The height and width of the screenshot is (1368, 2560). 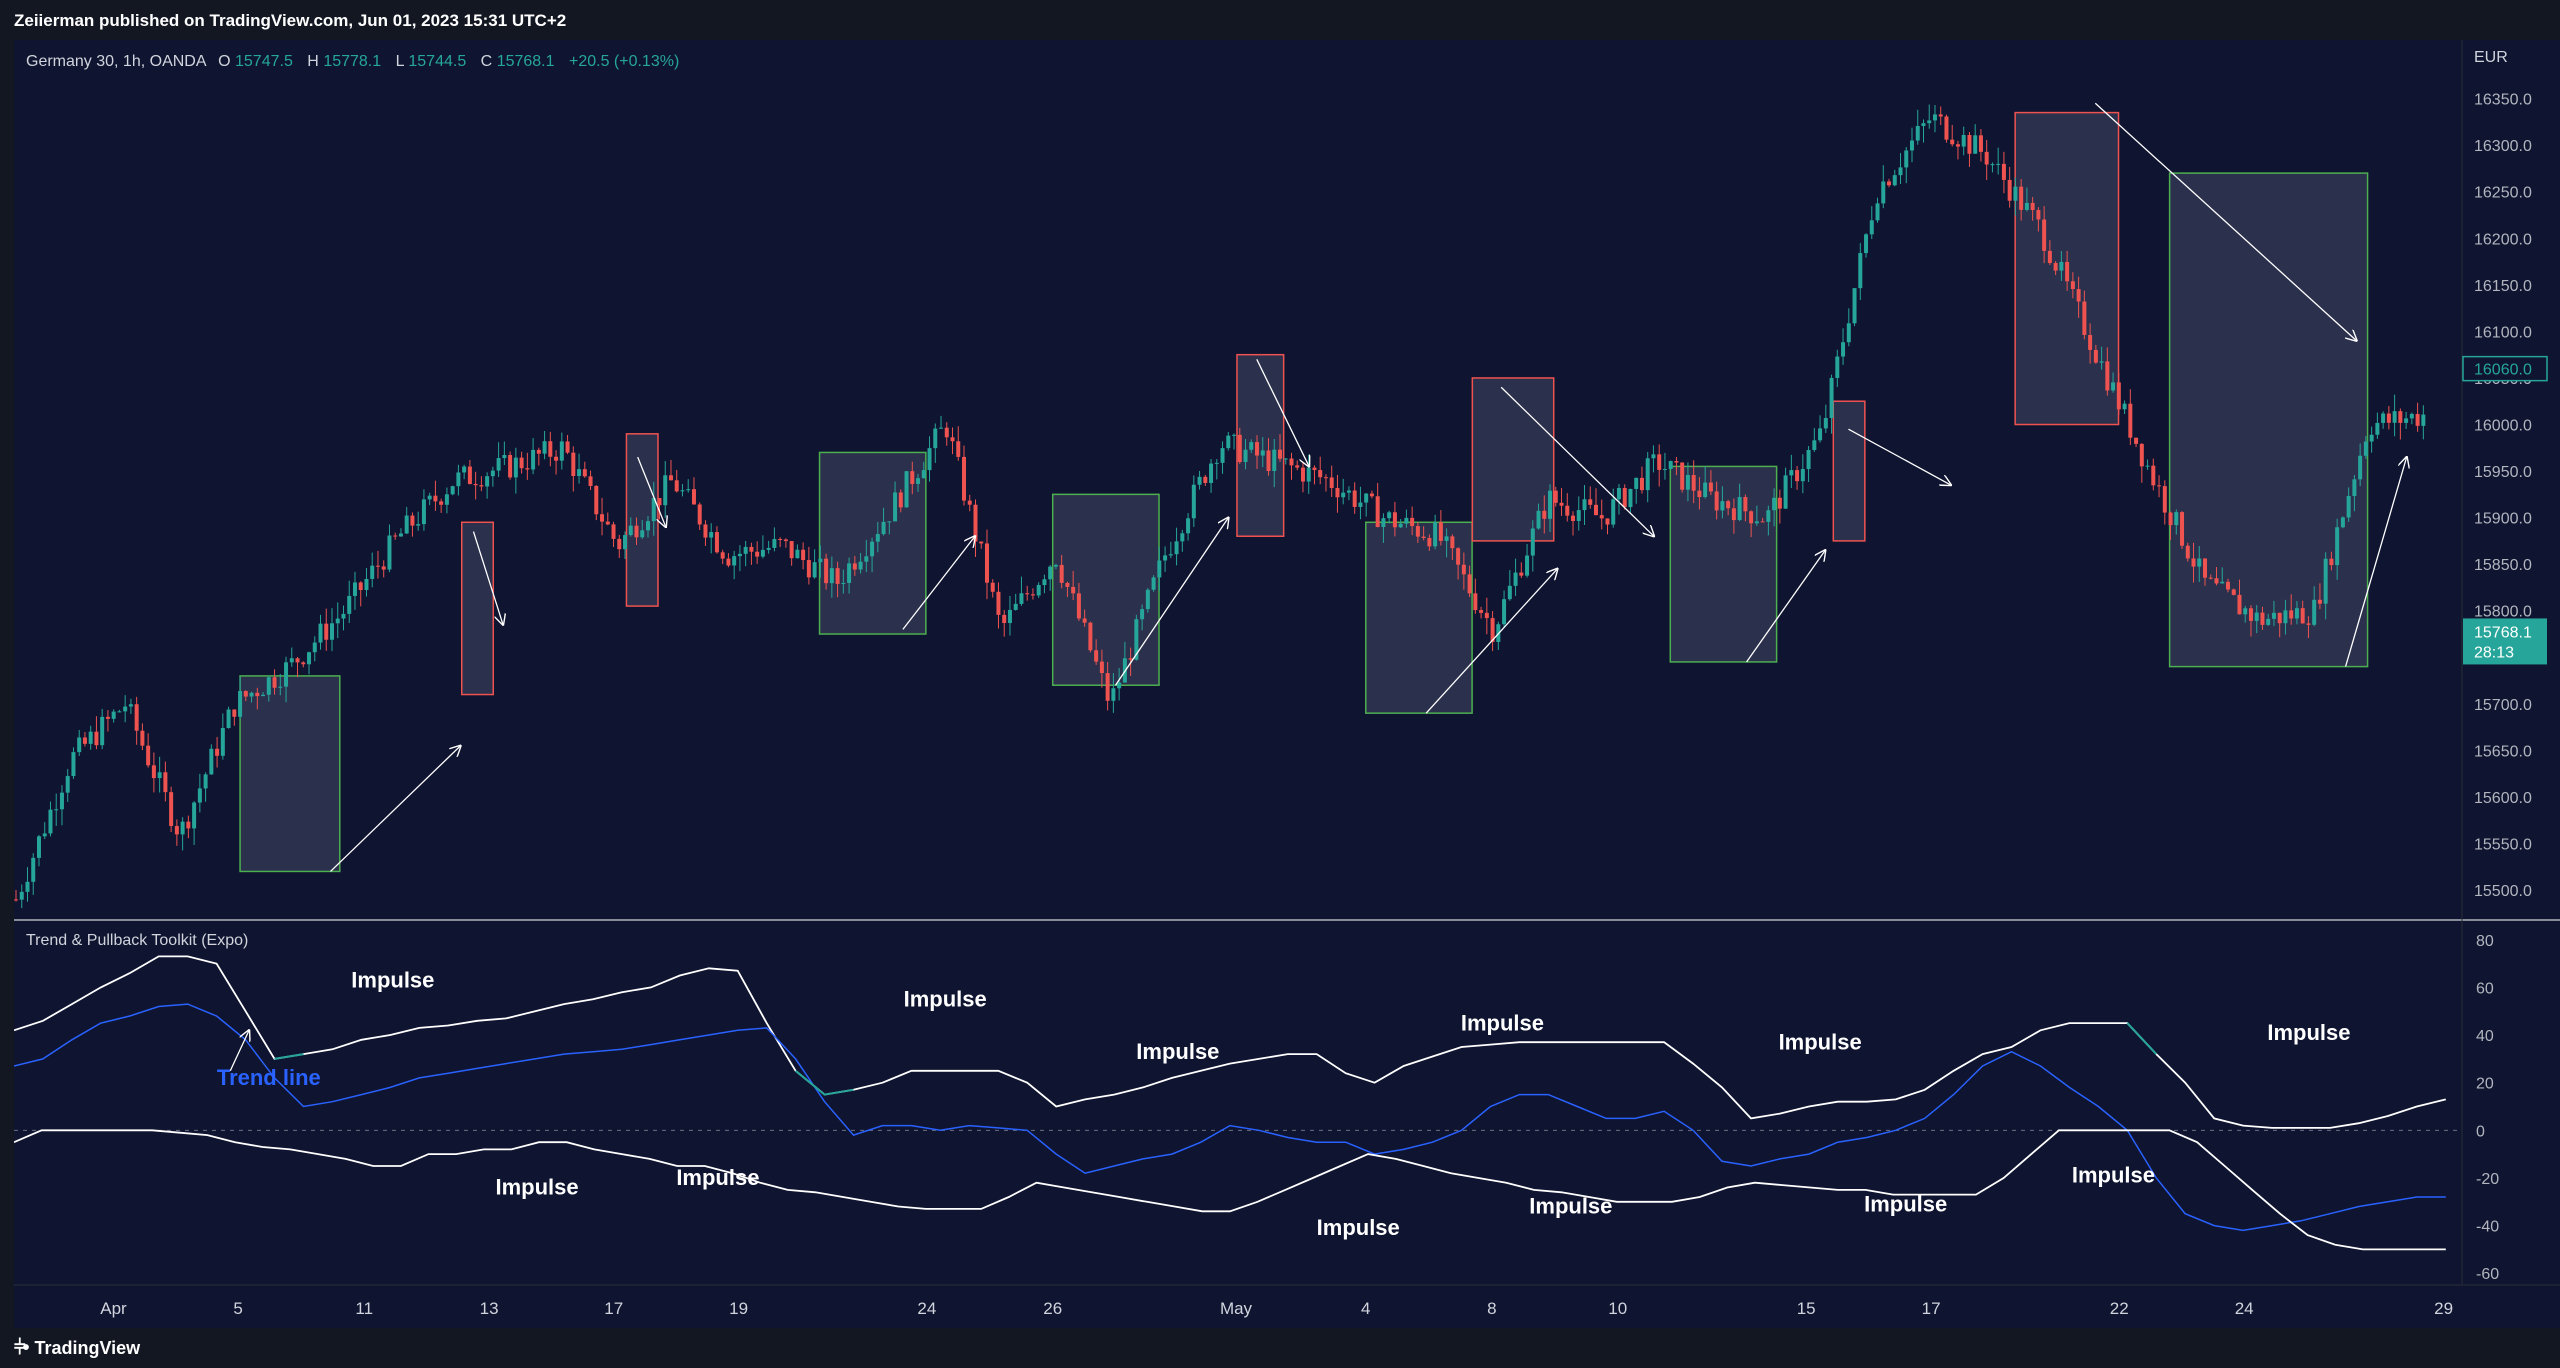 What do you see at coordinates (489, 1308) in the screenshot?
I see `time-tick-label: 13` at bounding box center [489, 1308].